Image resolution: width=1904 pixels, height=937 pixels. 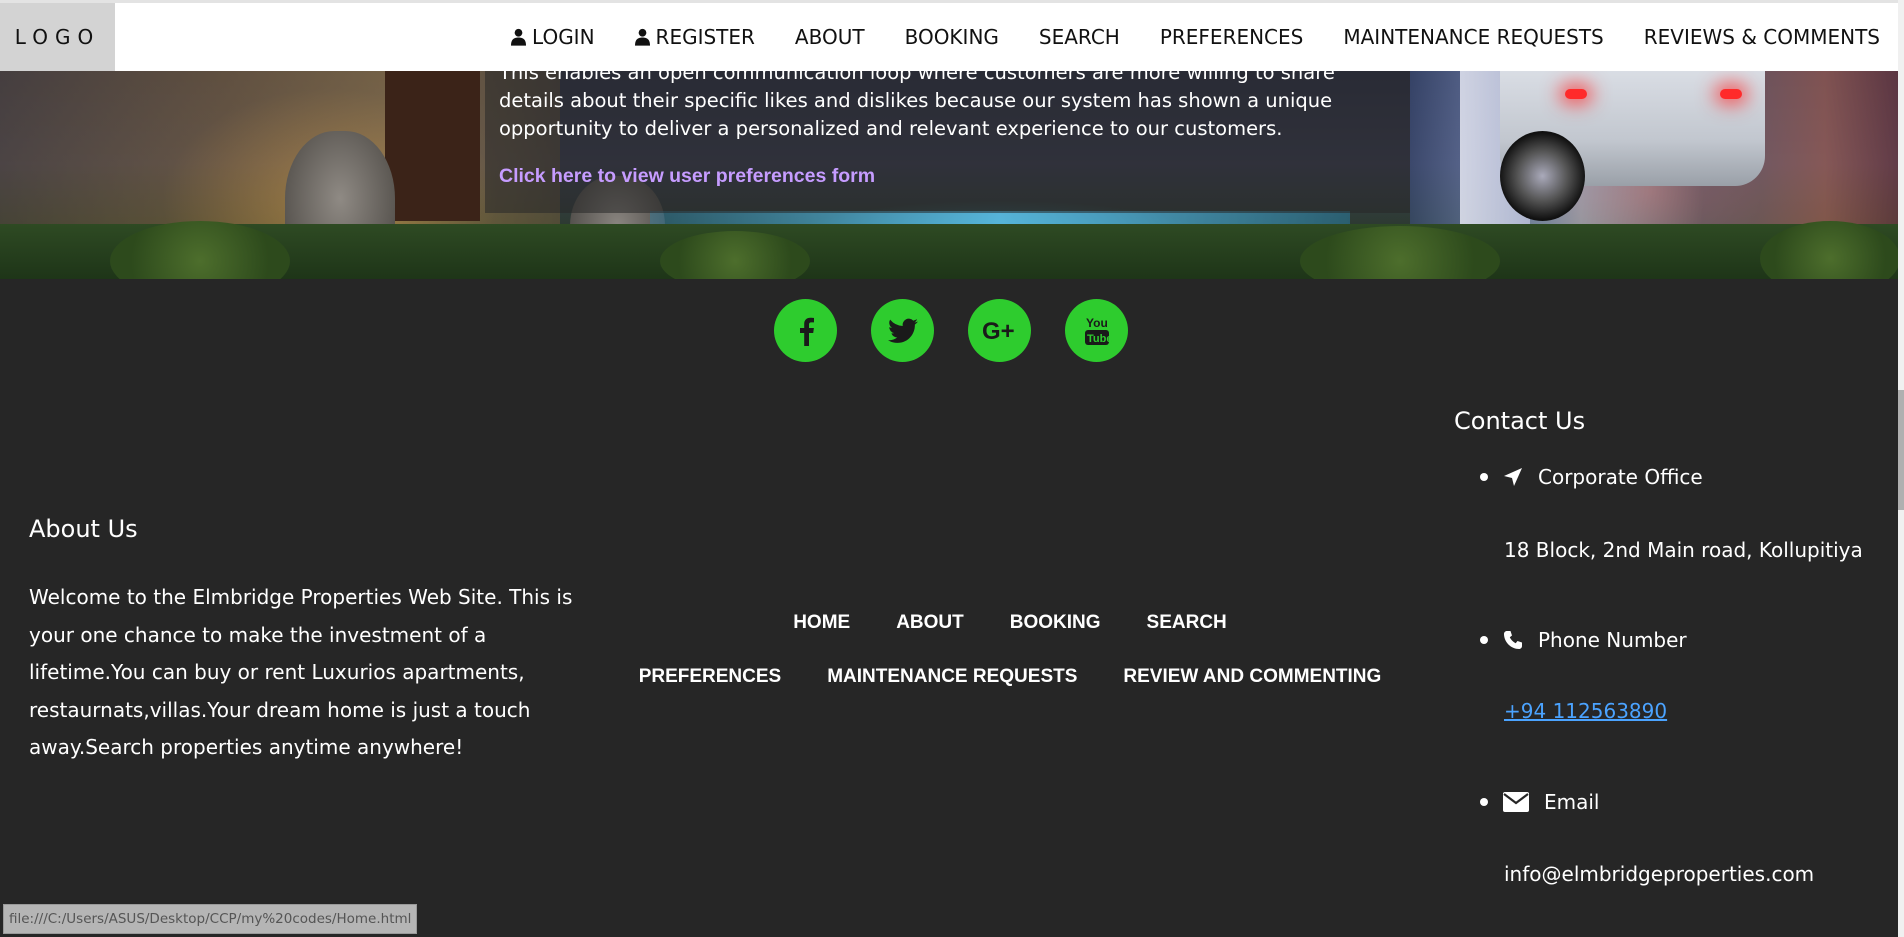 I want to click on footer-nav-row: HOME ABOUT BOOKING SEARCH, so click(x=1010, y=623).